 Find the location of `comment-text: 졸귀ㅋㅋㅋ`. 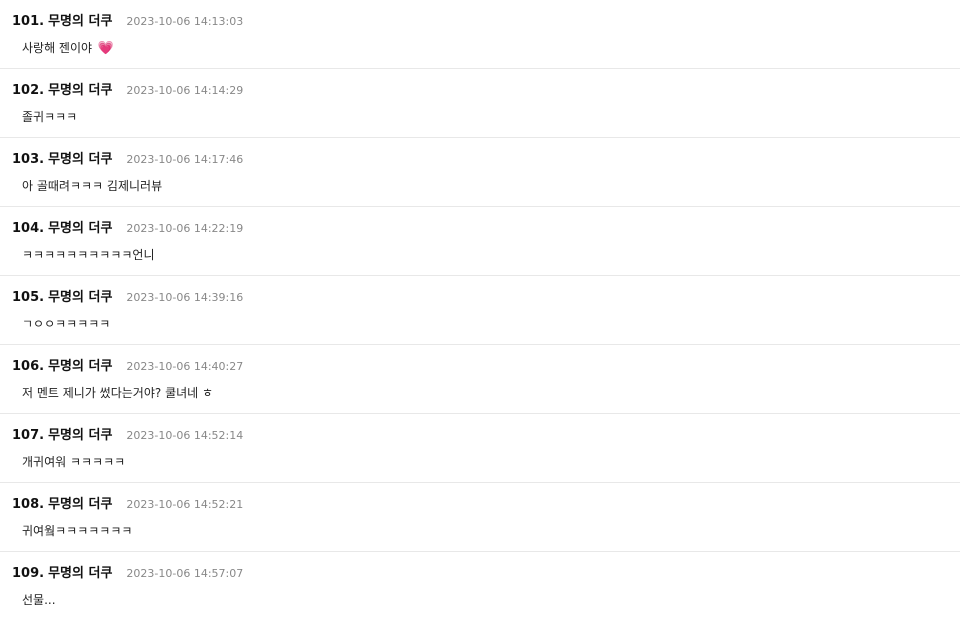

comment-text: 졸귀ㅋㅋㅋ is located at coordinates (50, 117).